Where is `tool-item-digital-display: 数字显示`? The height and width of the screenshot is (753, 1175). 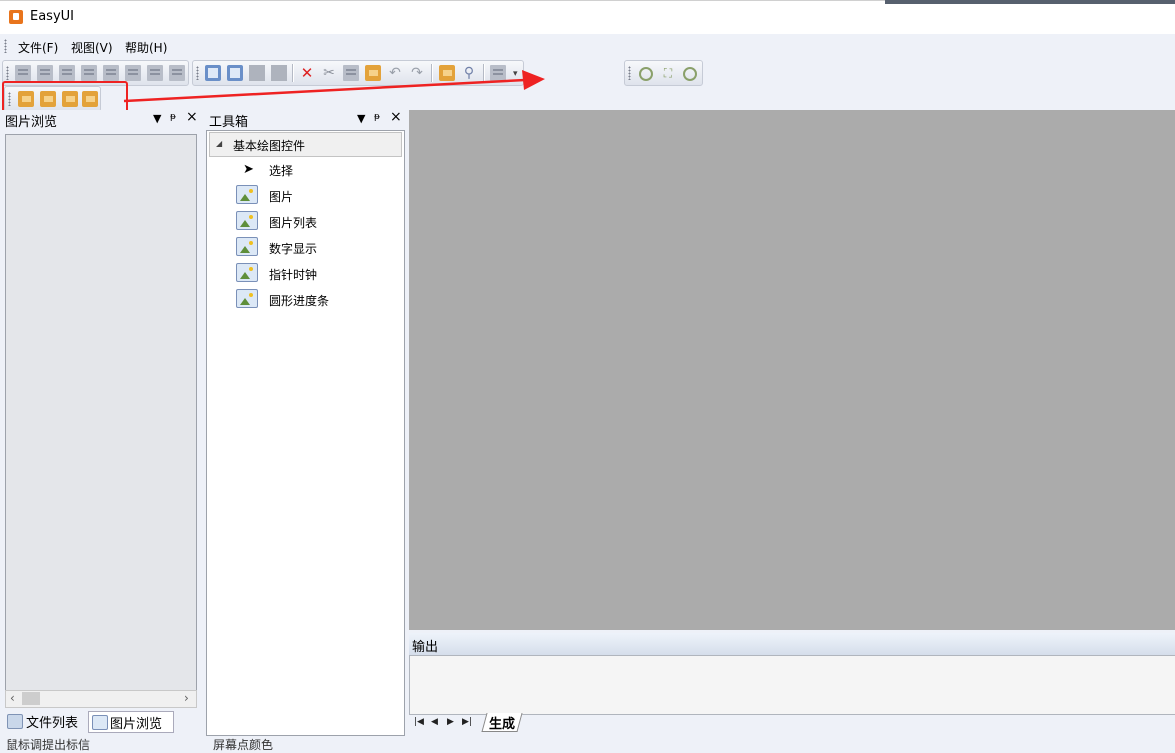 tool-item-digital-display: 数字显示 is located at coordinates (304, 248).